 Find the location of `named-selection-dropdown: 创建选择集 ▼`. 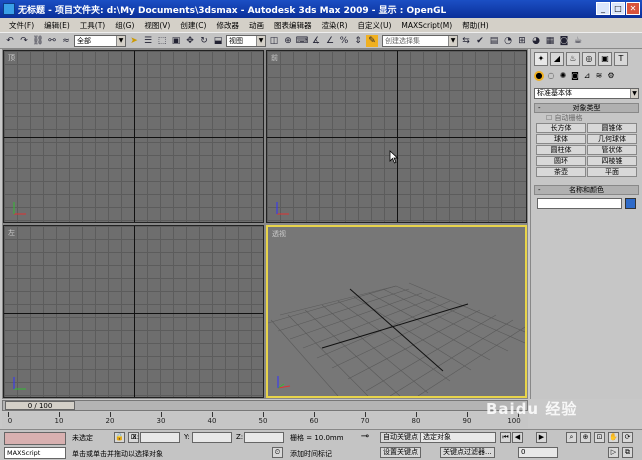

named-selection-dropdown: 创建选择集 ▼ is located at coordinates (420, 40).